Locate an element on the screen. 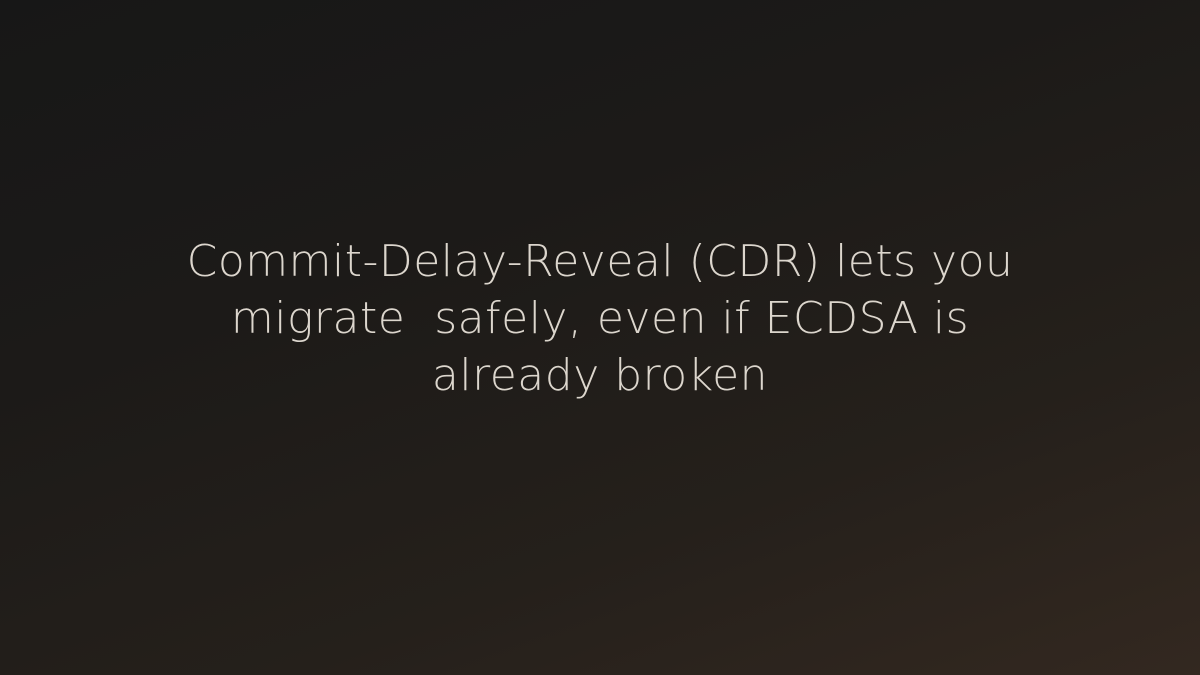  headline-line-1: Commit-Delay-Reveal (CDR) lets you is located at coordinates (600, 261).